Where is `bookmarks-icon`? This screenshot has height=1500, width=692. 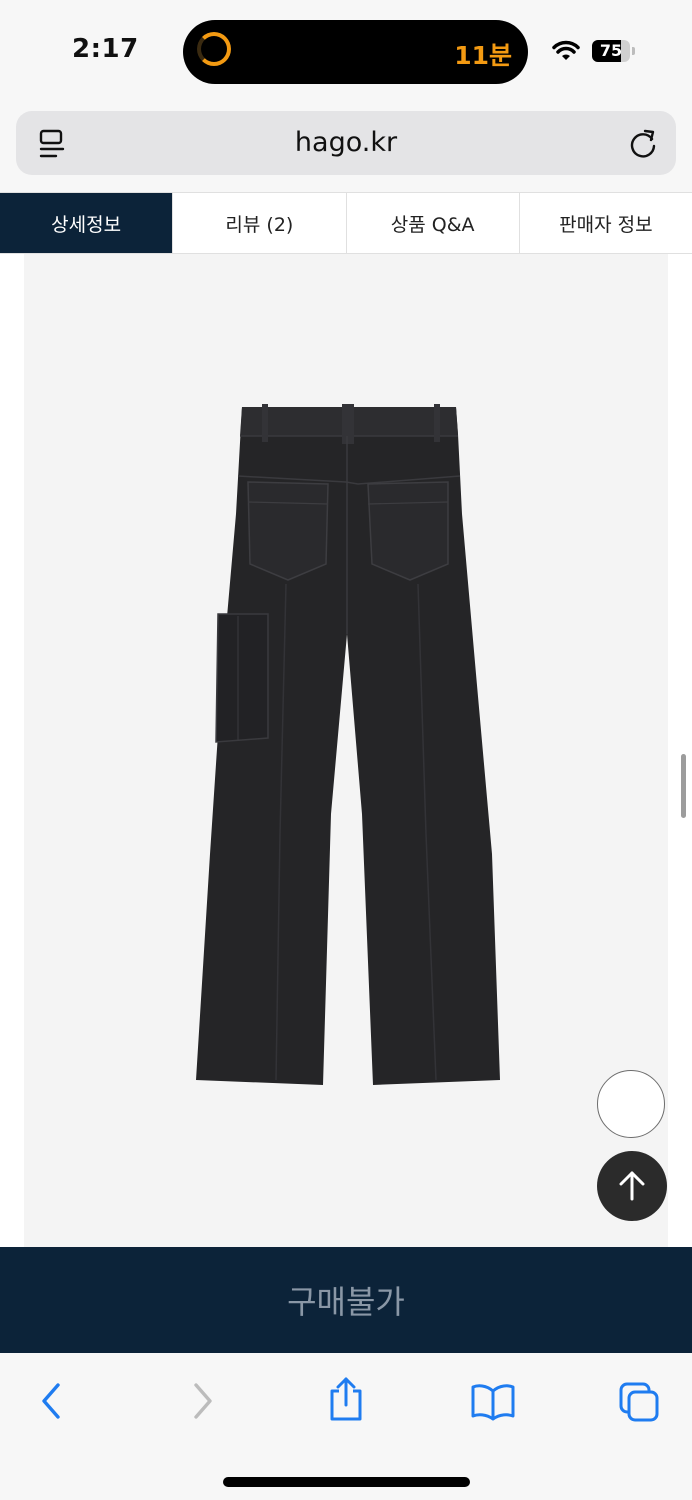 bookmarks-icon is located at coordinates (493, 1402).